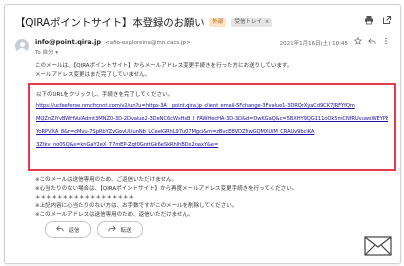 The width and height of the screenshot is (404, 266). Describe the element at coordinates (105, 95) in the screenshot. I see `link-instruction: 以下のURLをクリックし、手続きを完了してください。` at that location.